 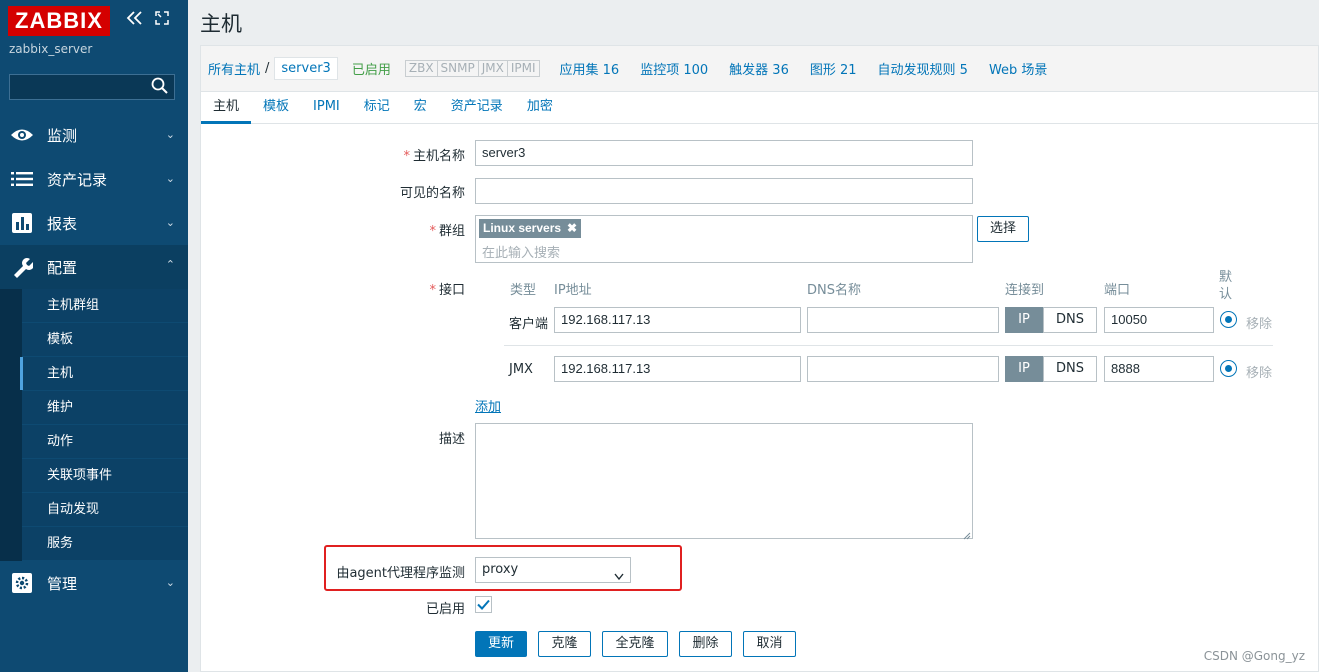 What do you see at coordinates (529, 324) in the screenshot?
I see `interface-type: 客户端` at bounding box center [529, 324].